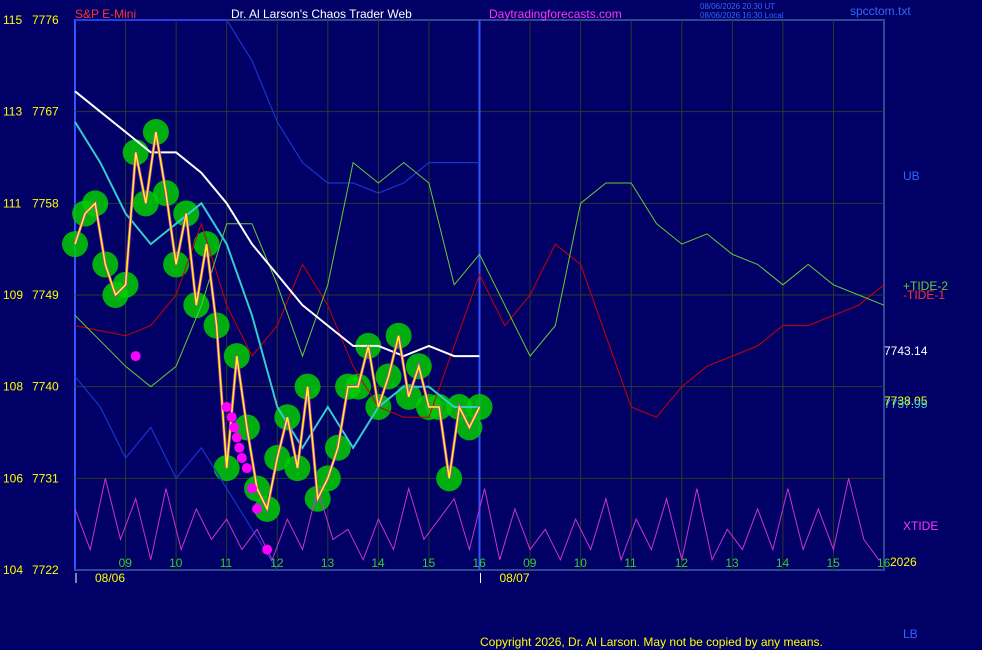 The width and height of the screenshot is (982, 650). What do you see at coordinates (737, 6) in the screenshot?
I see `timestamp-ut: 08/06/2026 20:30 UT` at bounding box center [737, 6].